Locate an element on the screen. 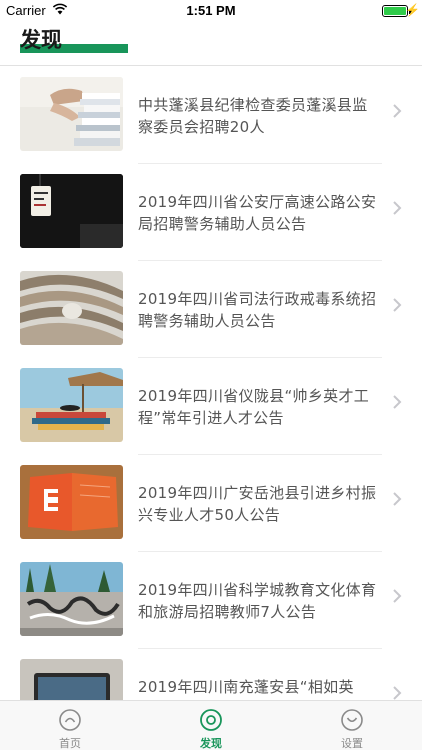 This screenshot has height=750, width=422. graffiti-wall-photo-thumbnail is located at coordinates (71, 599).